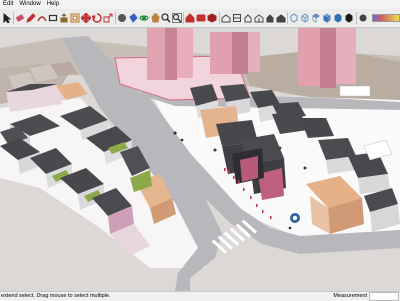 The width and height of the screenshot is (400, 301). I want to click on rotate-tool-button, so click(97, 18).